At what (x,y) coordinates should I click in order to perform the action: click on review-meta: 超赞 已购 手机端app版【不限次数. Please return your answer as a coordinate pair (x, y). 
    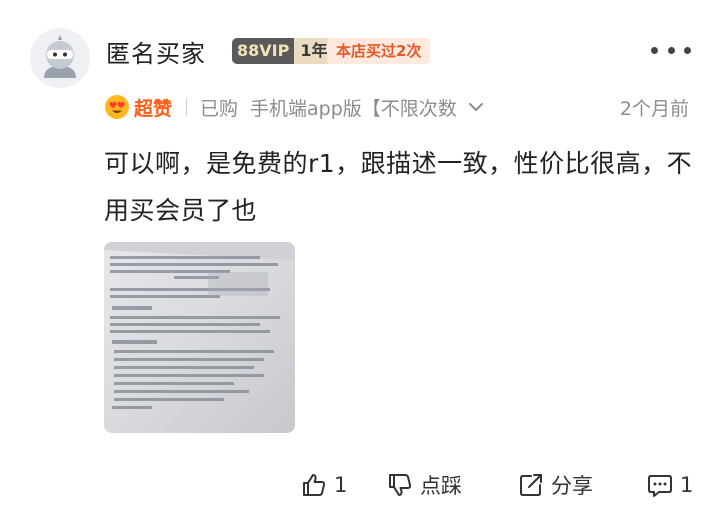
    Looking at the image, I should click on (294, 107).